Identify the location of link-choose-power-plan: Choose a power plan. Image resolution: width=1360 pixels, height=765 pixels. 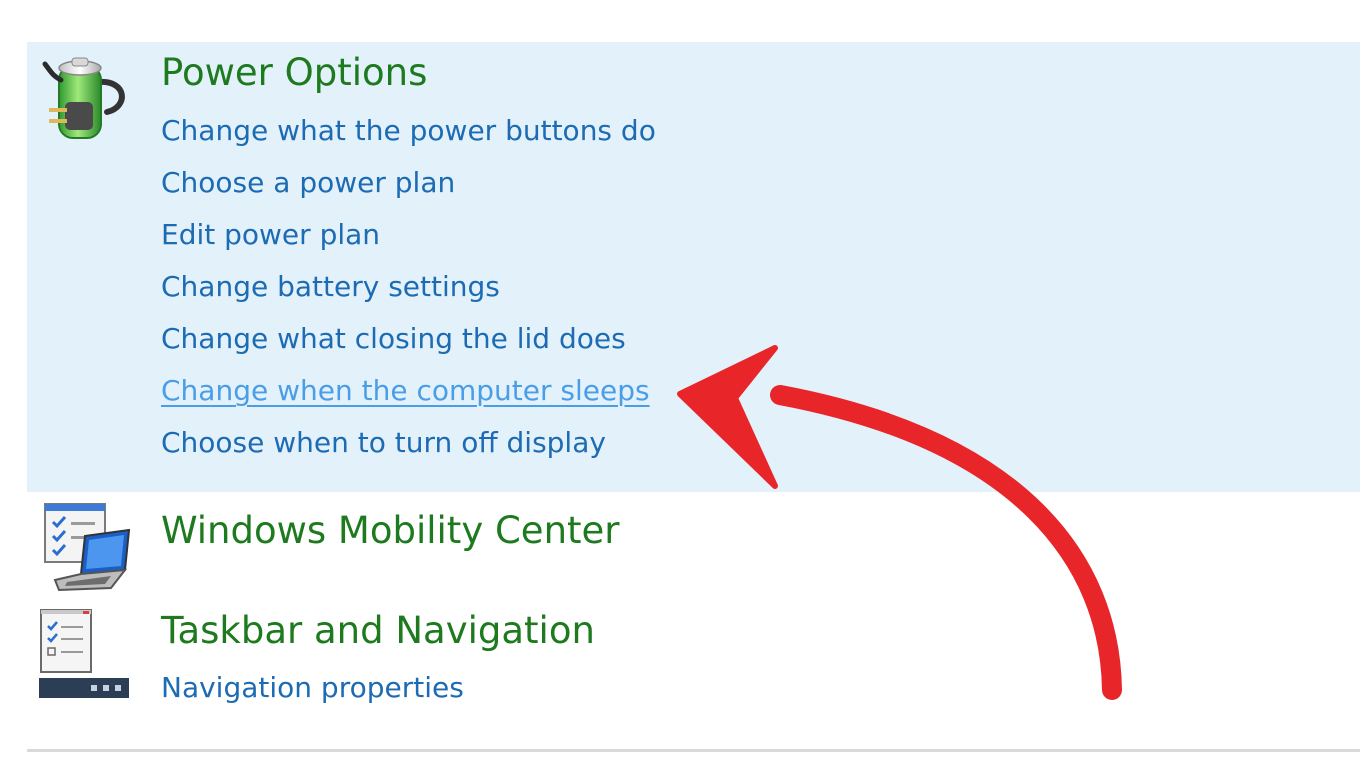
(308, 182).